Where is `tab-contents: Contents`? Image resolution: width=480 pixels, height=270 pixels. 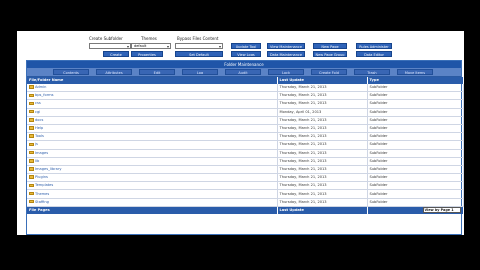 tab-contents: Contents is located at coordinates (71, 72).